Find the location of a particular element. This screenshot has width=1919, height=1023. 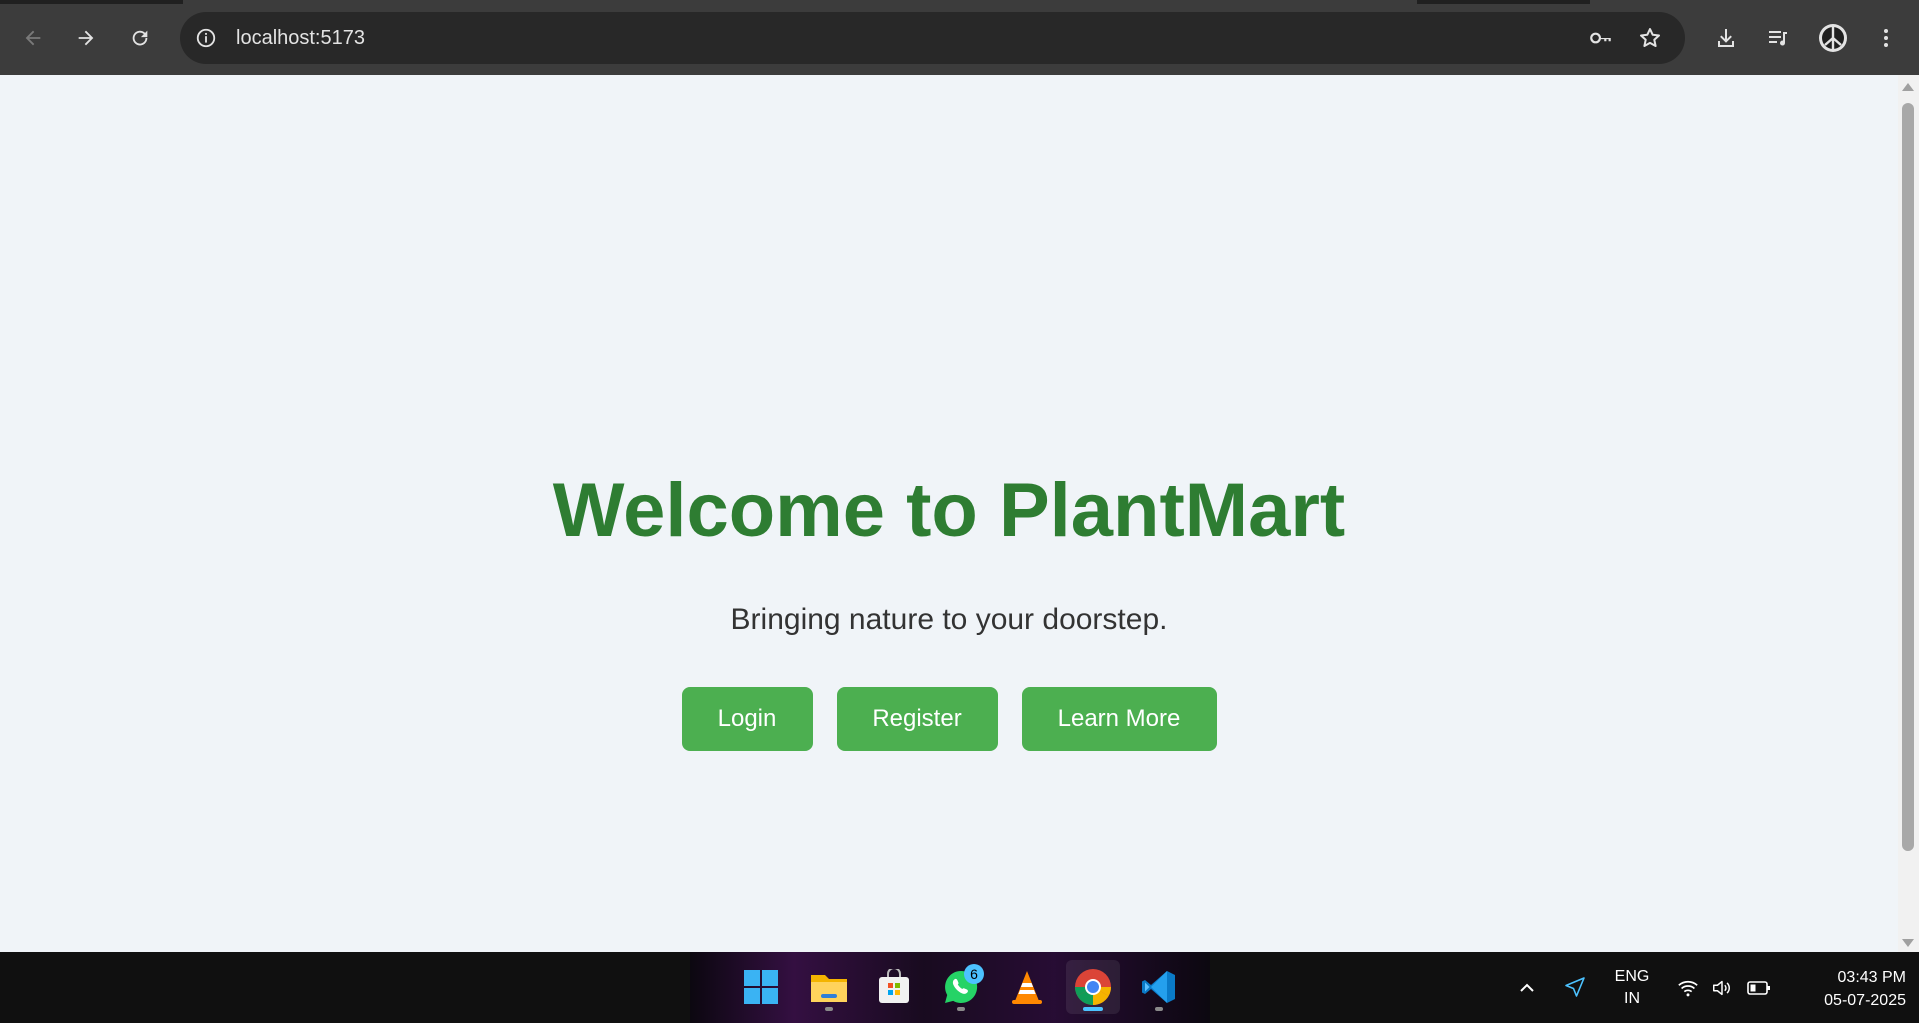

reload-button is located at coordinates (140, 38).